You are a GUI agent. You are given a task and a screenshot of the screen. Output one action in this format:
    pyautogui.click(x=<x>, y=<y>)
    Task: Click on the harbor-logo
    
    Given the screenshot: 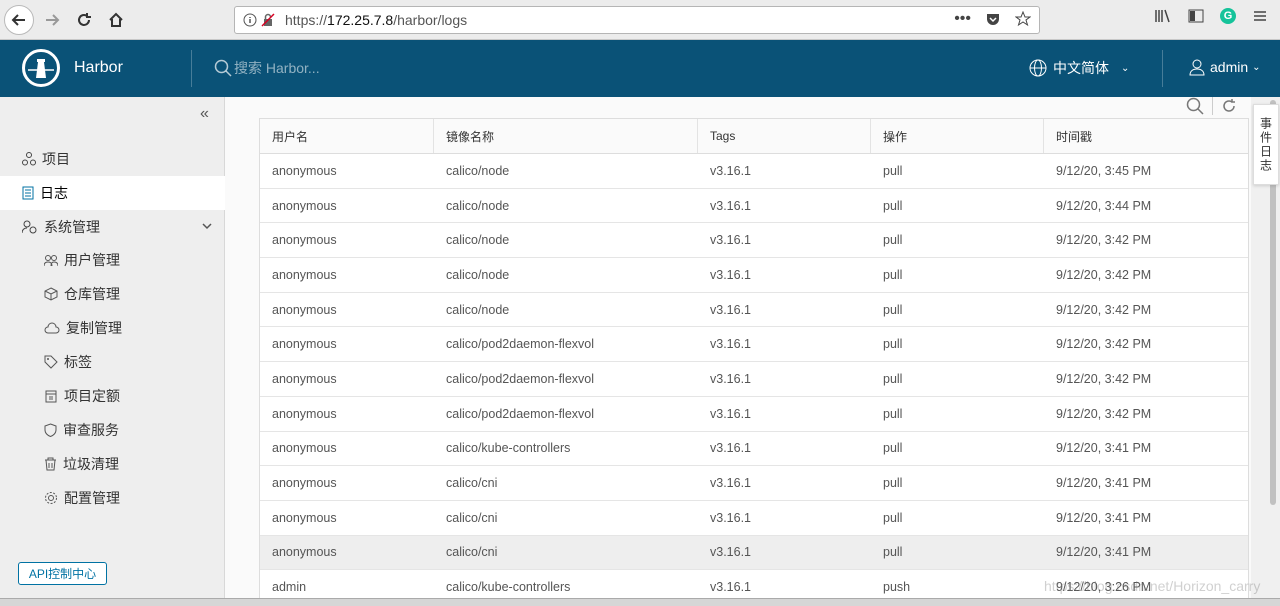 What is the action you would take?
    pyautogui.click(x=41, y=68)
    